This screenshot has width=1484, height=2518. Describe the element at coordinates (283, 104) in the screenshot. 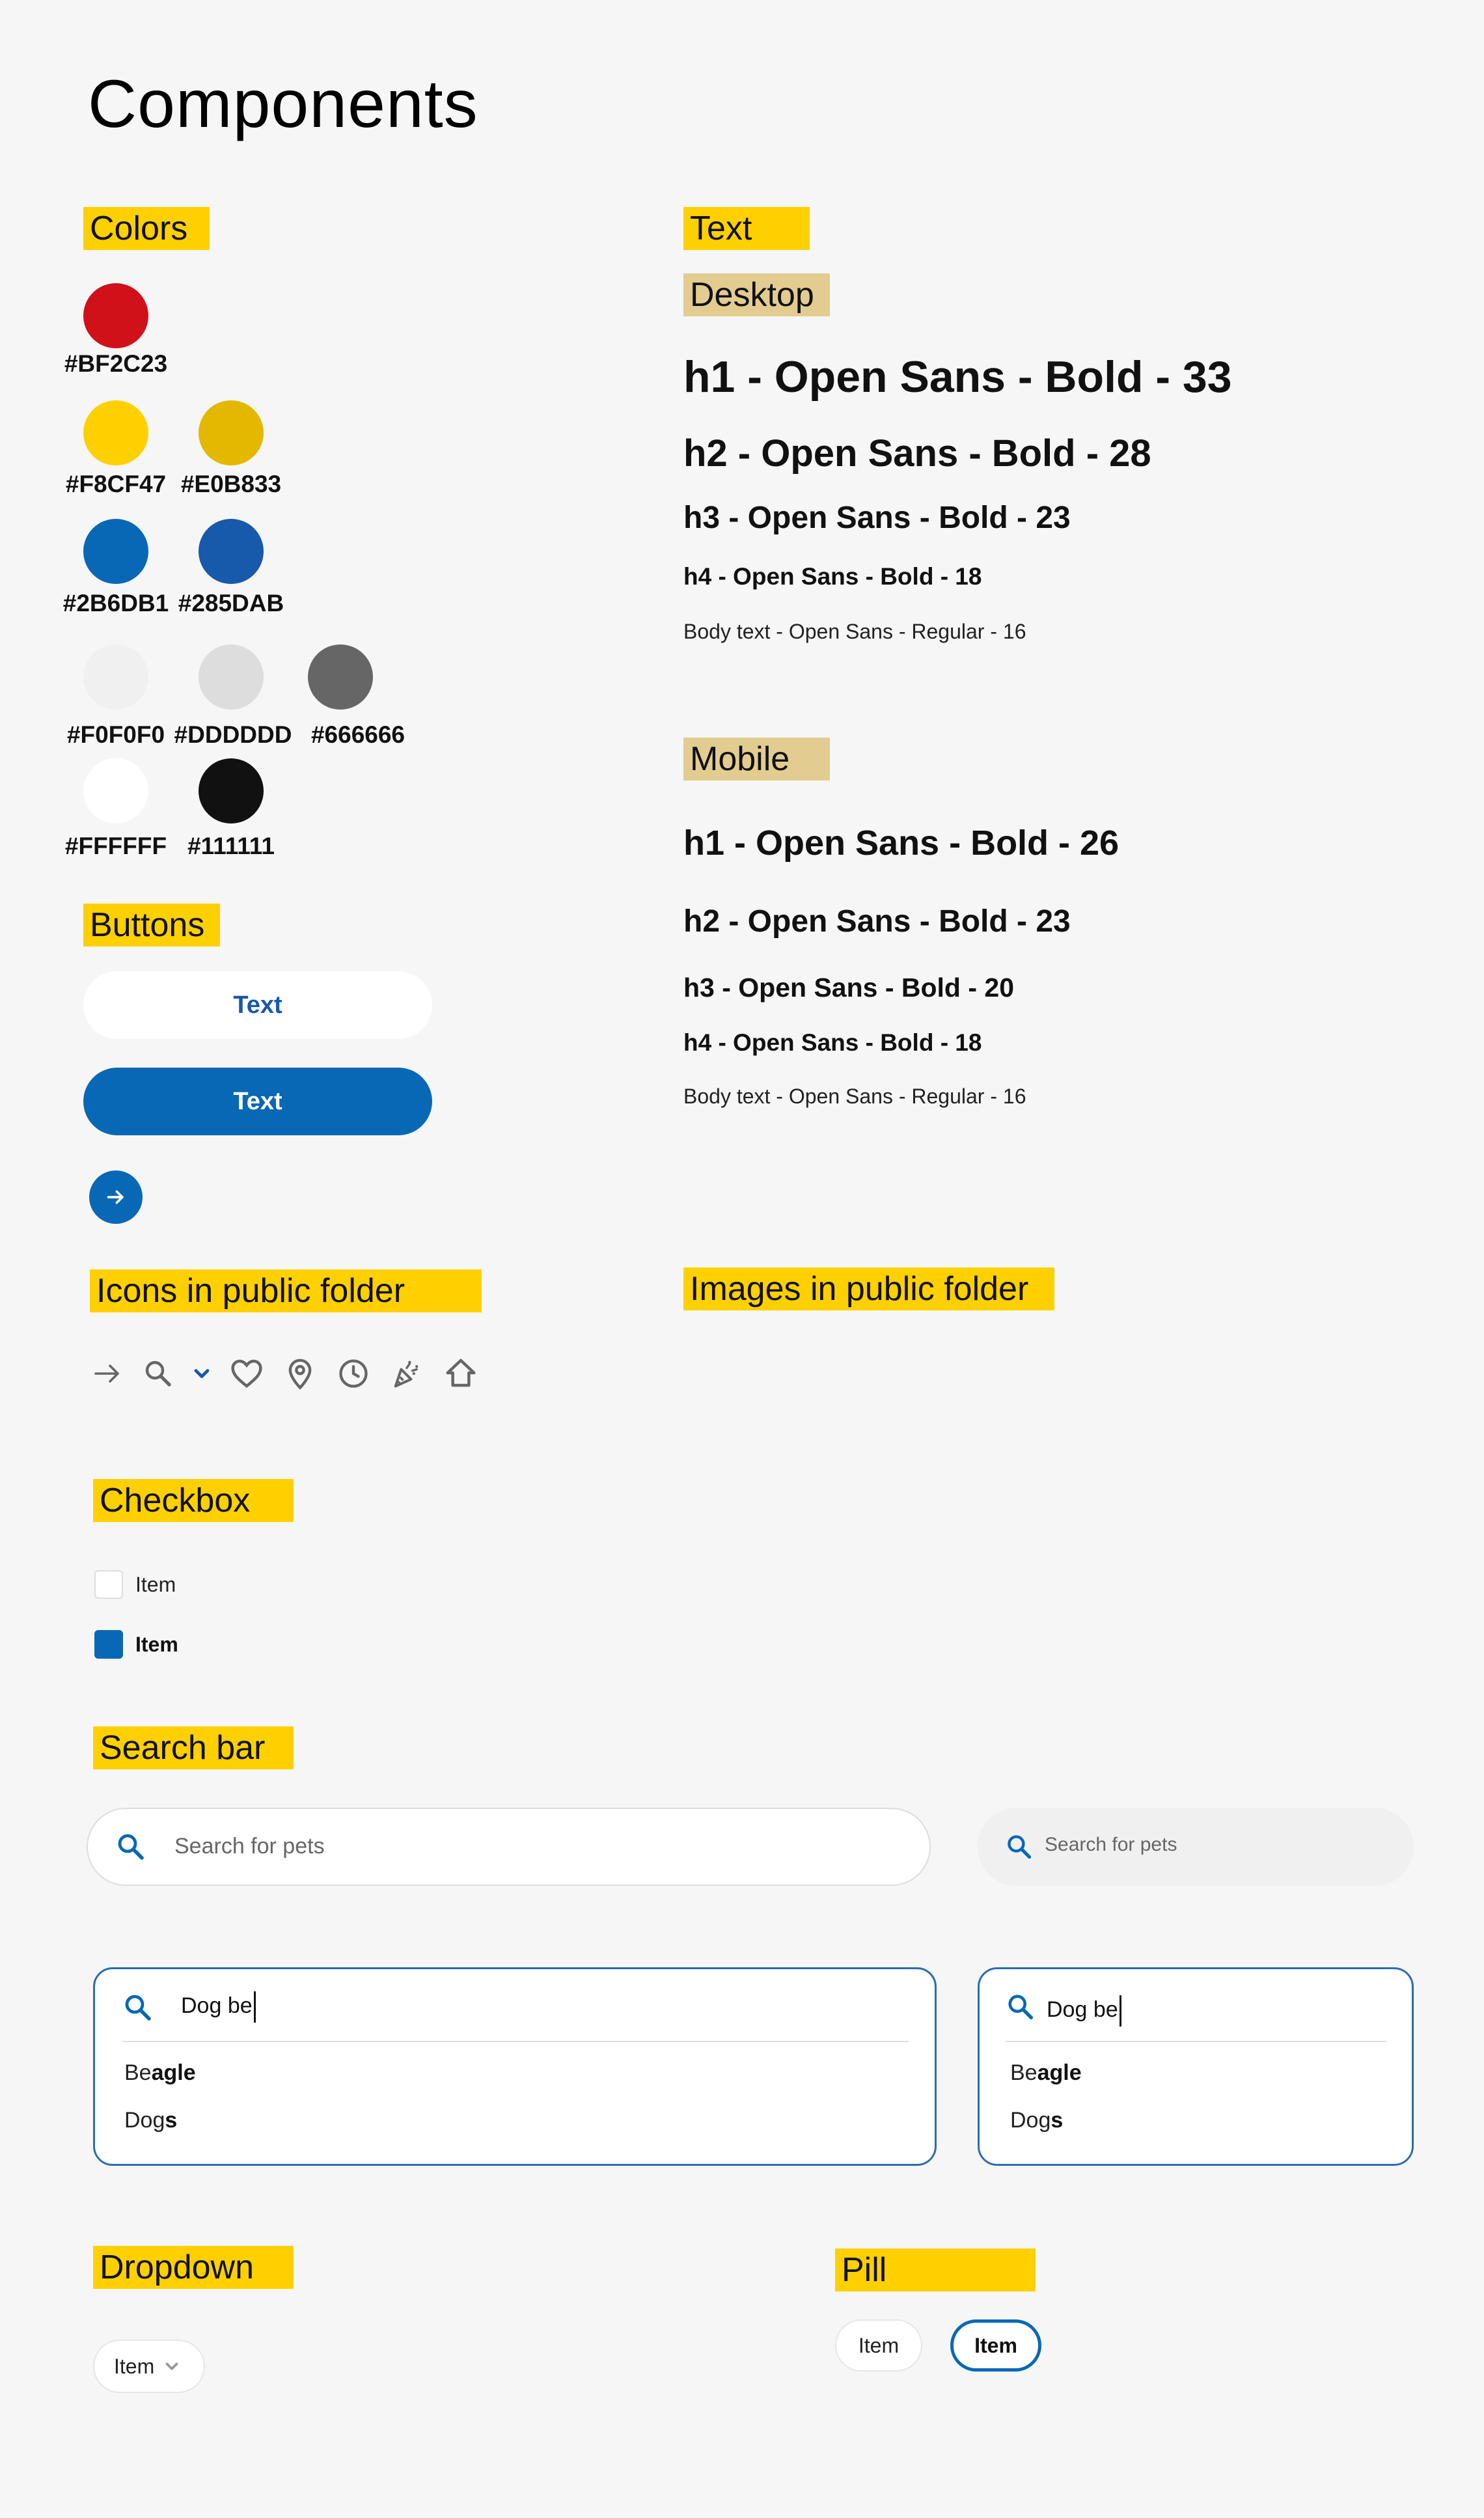

I see `page-title: Components` at that location.